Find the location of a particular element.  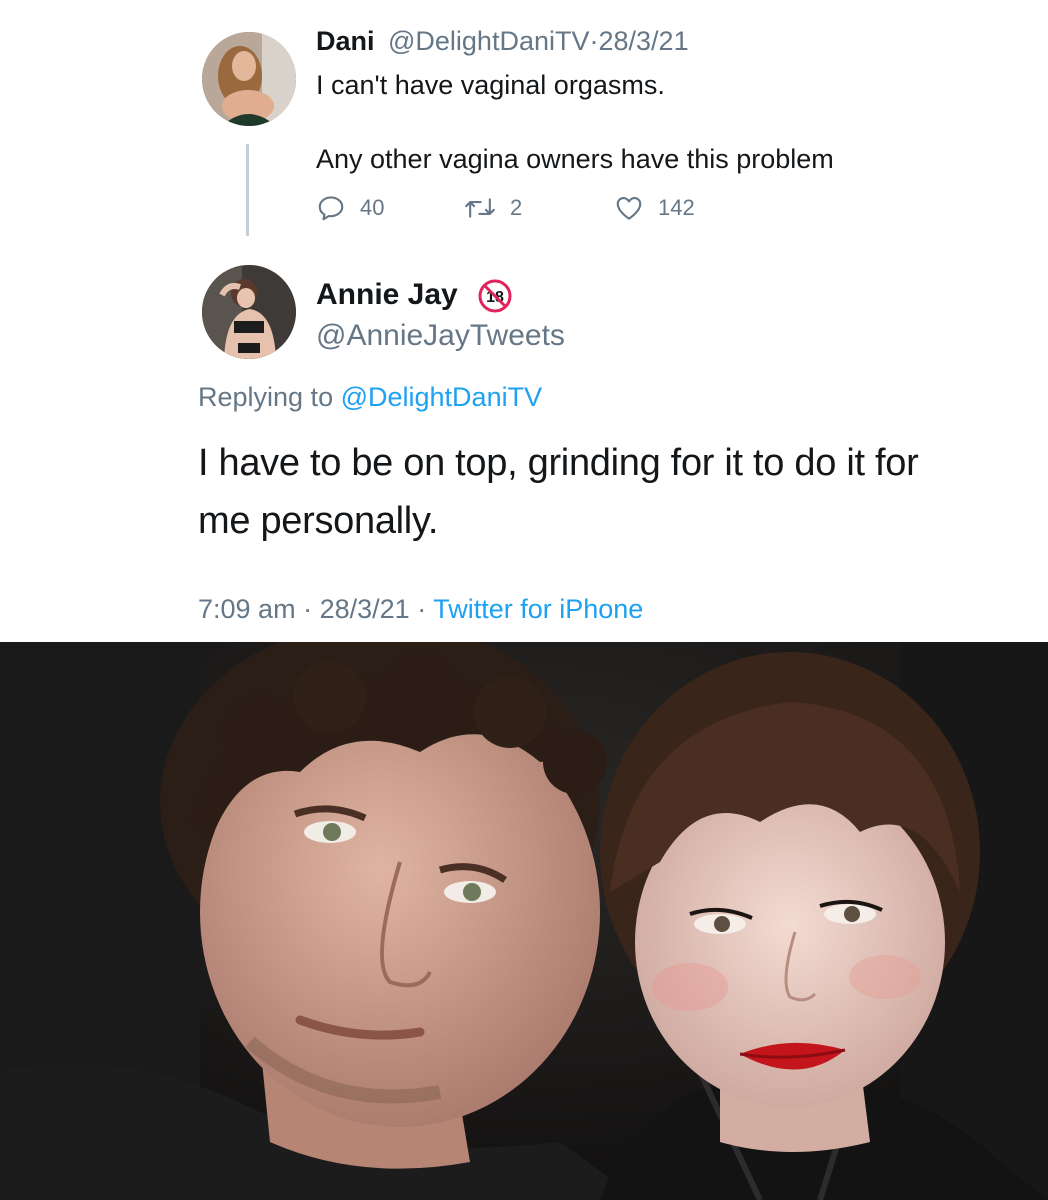

reply-count: 40 is located at coordinates (372, 207).